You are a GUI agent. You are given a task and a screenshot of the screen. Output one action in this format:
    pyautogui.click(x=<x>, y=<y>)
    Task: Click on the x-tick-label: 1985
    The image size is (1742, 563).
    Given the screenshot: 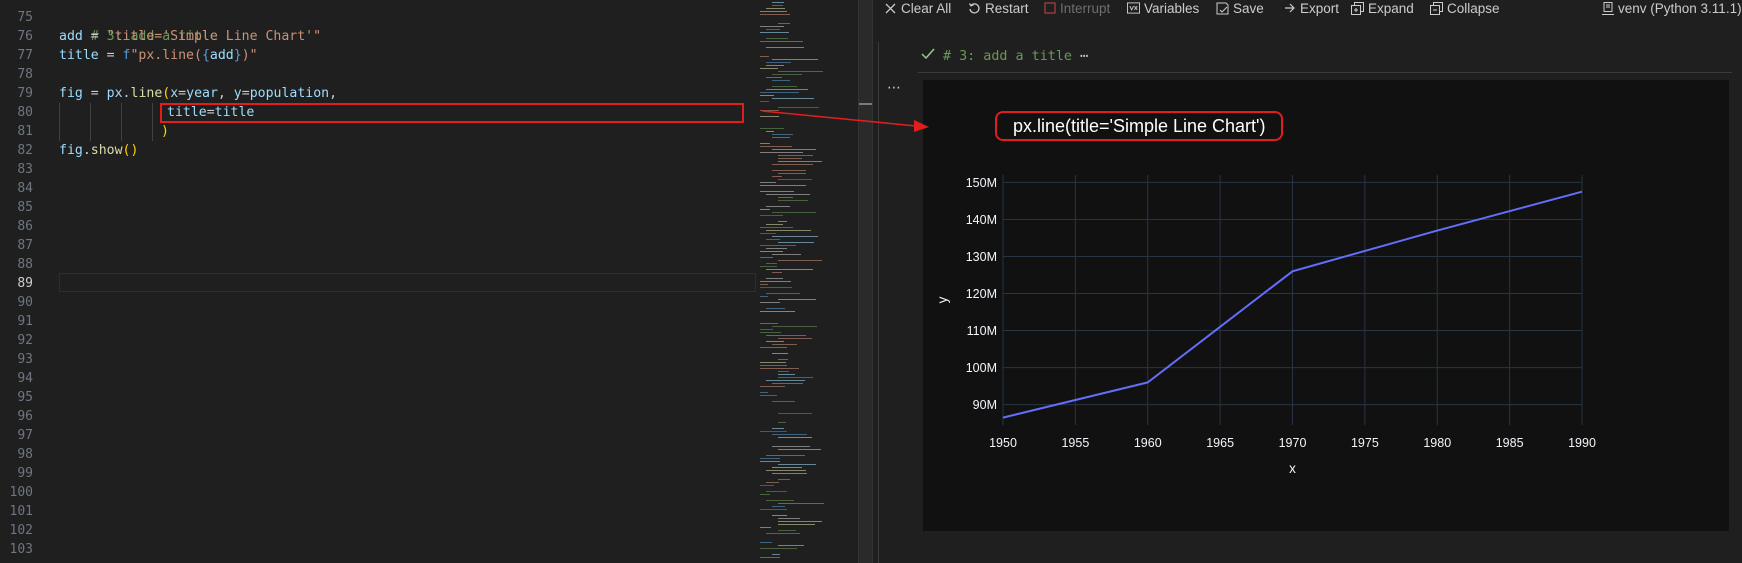 What is the action you would take?
    pyautogui.click(x=1510, y=443)
    